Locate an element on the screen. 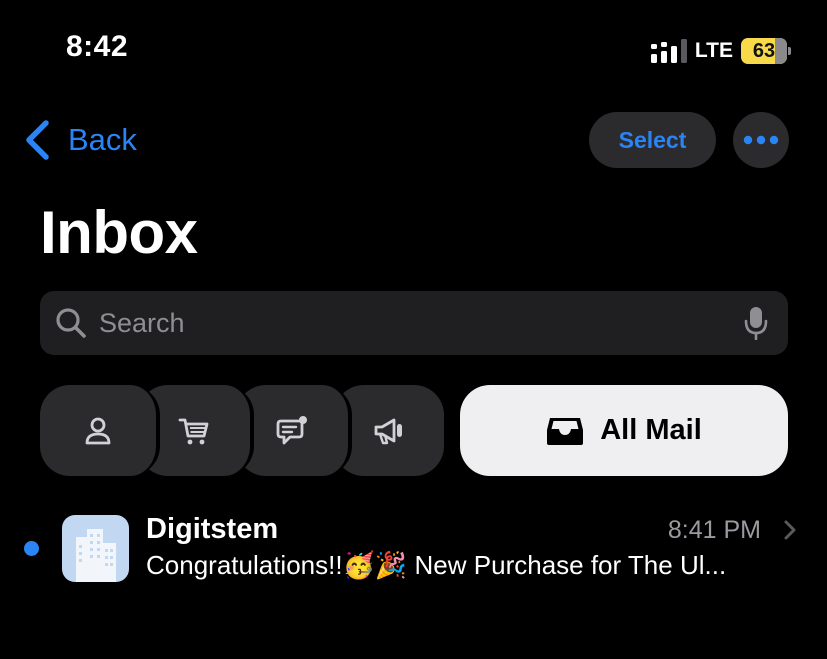 The width and height of the screenshot is (827, 659). select-button: Select is located at coordinates (652, 140).